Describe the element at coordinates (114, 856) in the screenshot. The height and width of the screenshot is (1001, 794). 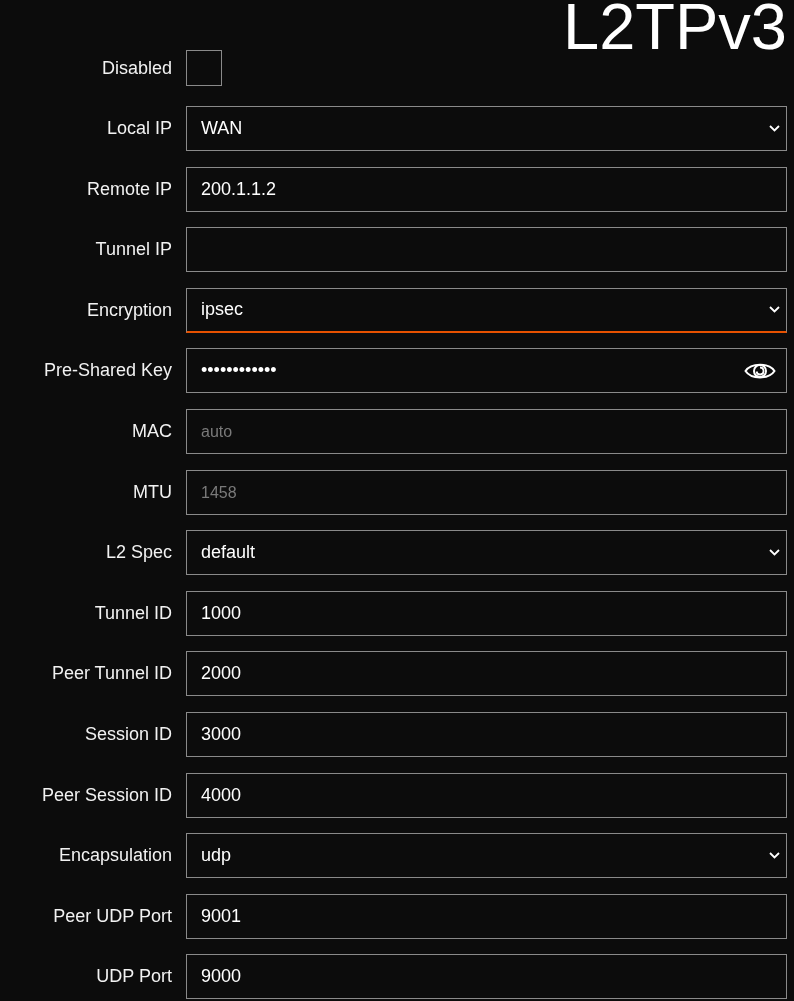
I see `field-label: Encapsulation` at that location.